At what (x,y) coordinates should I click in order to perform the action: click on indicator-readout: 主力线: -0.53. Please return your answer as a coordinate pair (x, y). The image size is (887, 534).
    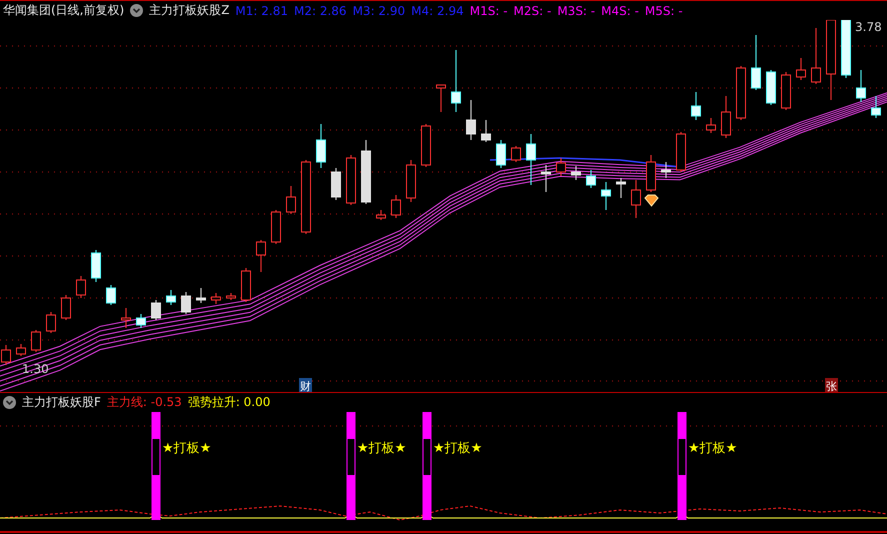
    Looking at the image, I should click on (144, 402).